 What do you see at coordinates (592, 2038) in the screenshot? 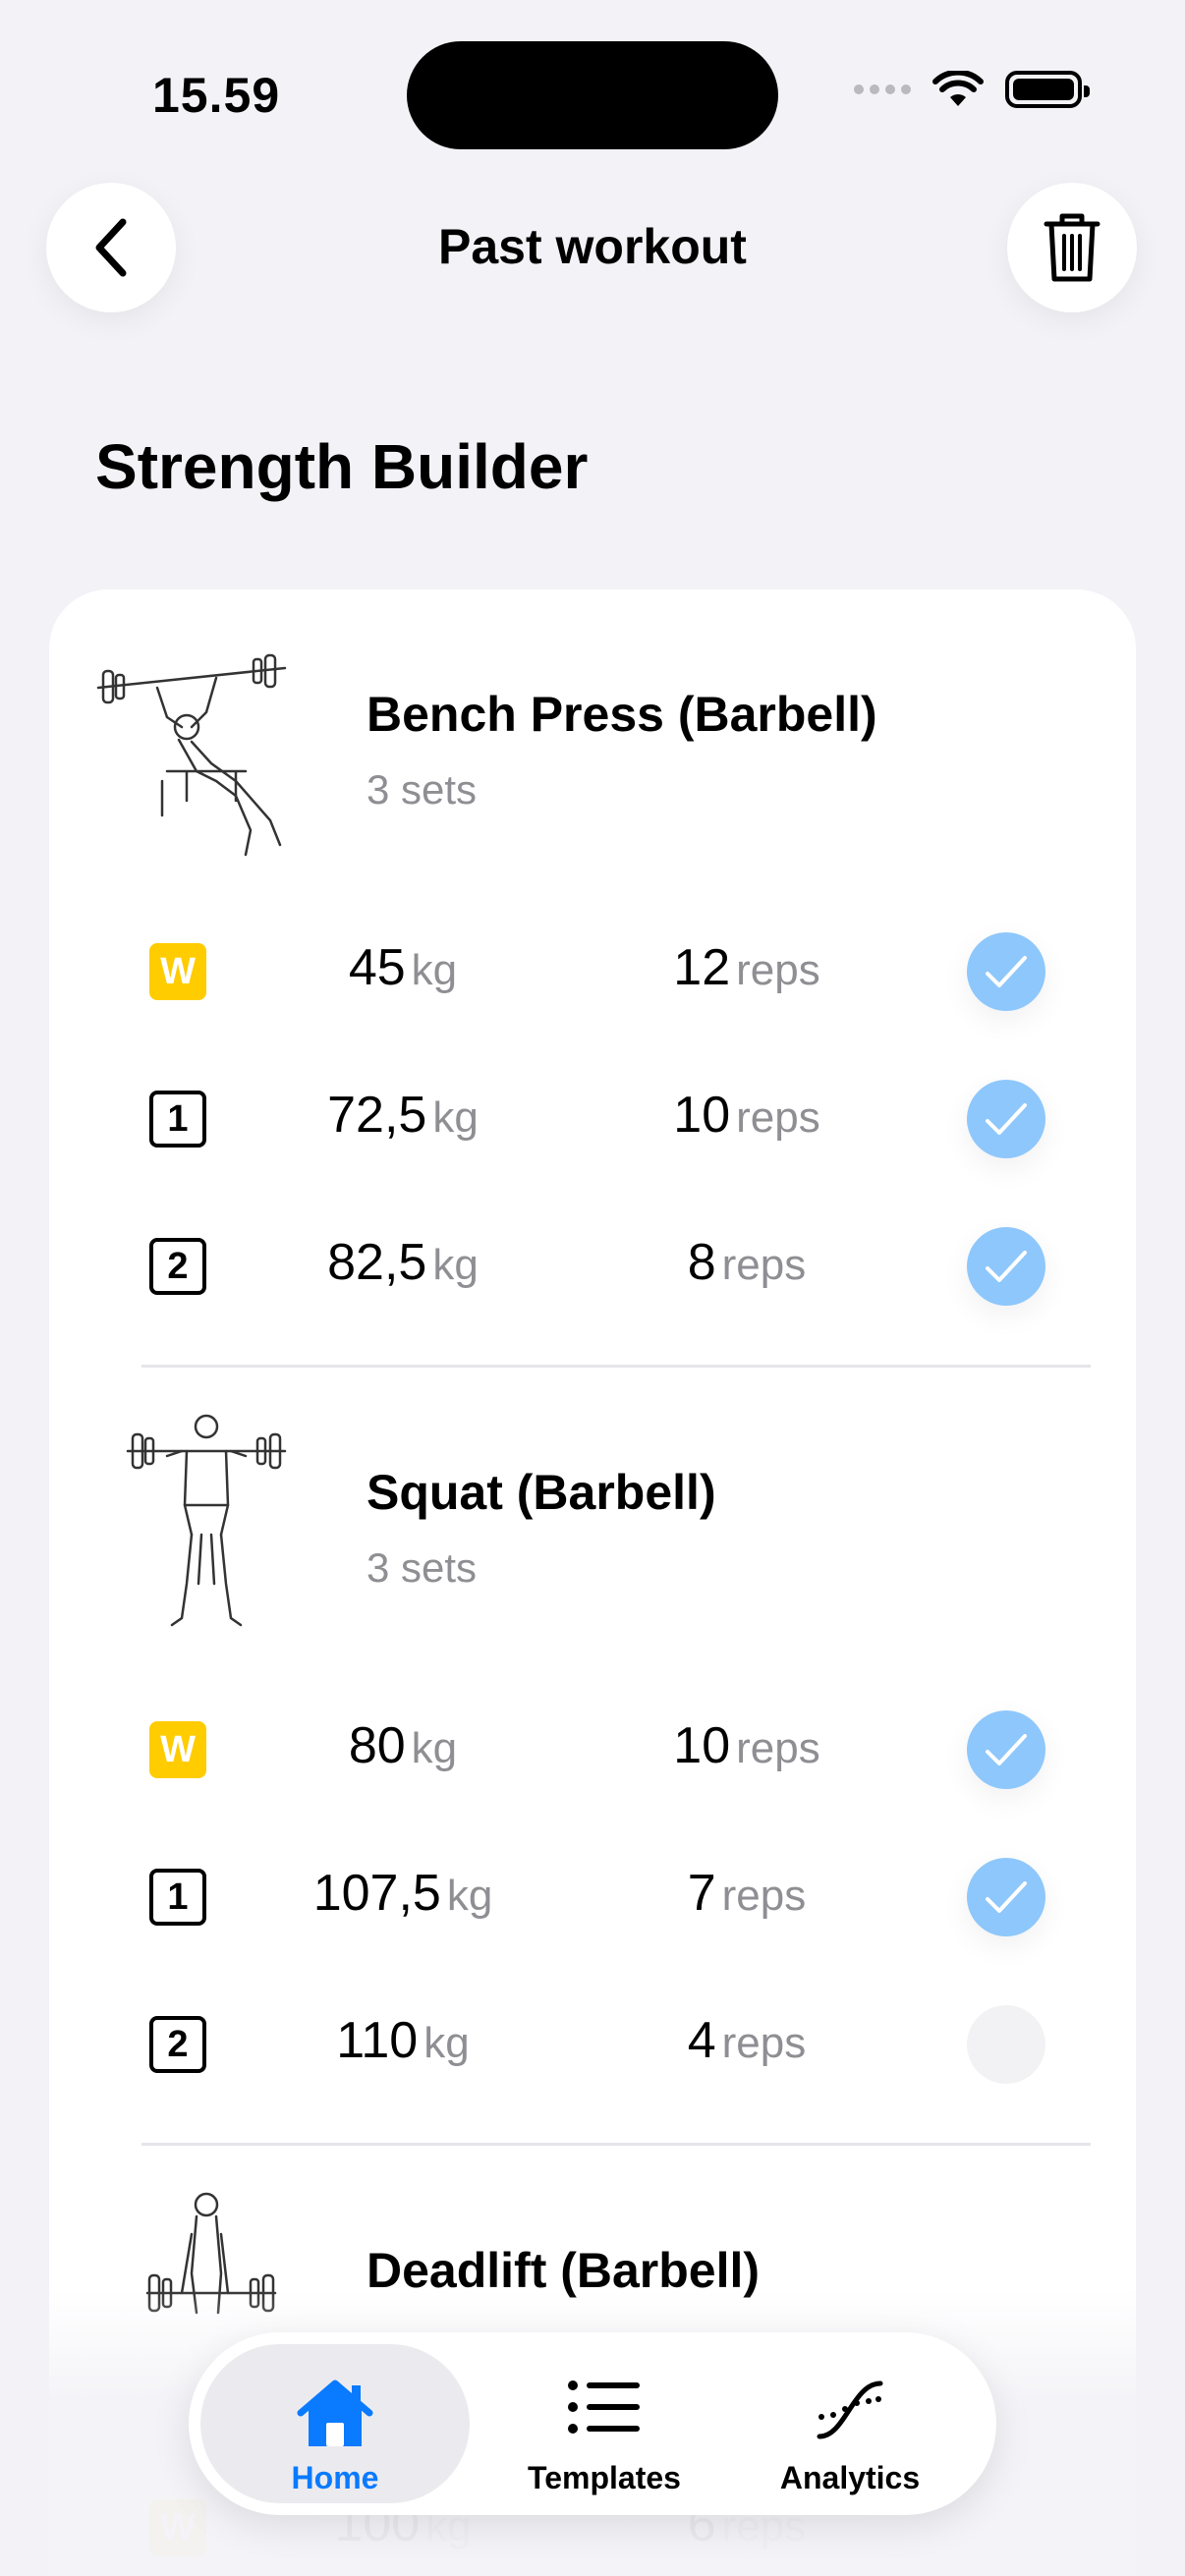
I see `set-row: 2 110 kg 4 reps` at bounding box center [592, 2038].